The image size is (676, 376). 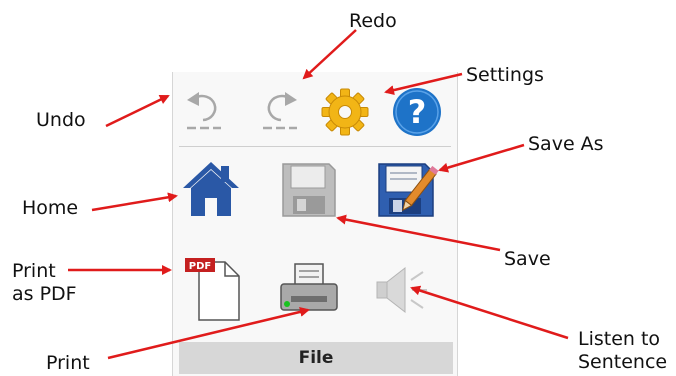 I want to click on listen-callout-line2: Sentence, so click(x=623, y=362).